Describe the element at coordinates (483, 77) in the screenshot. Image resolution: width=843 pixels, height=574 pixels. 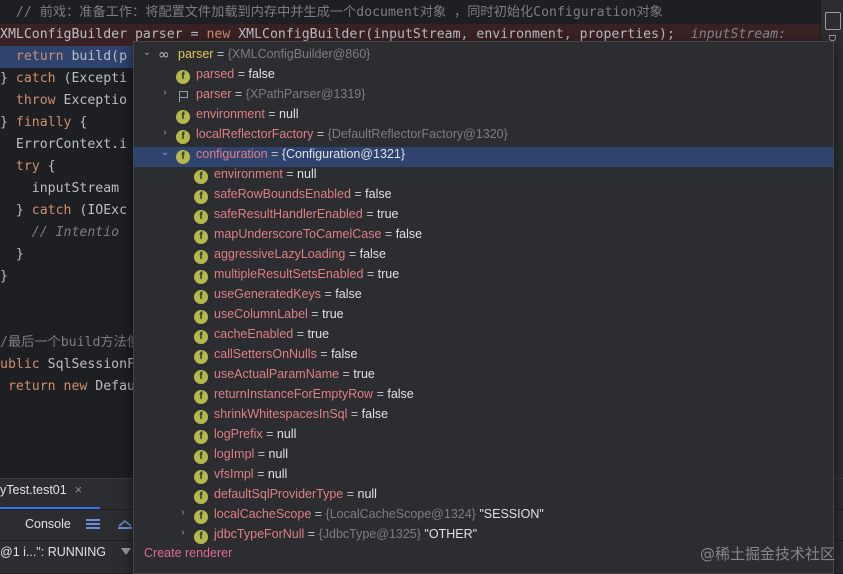
I see `variable-row: f parsed = false` at that location.